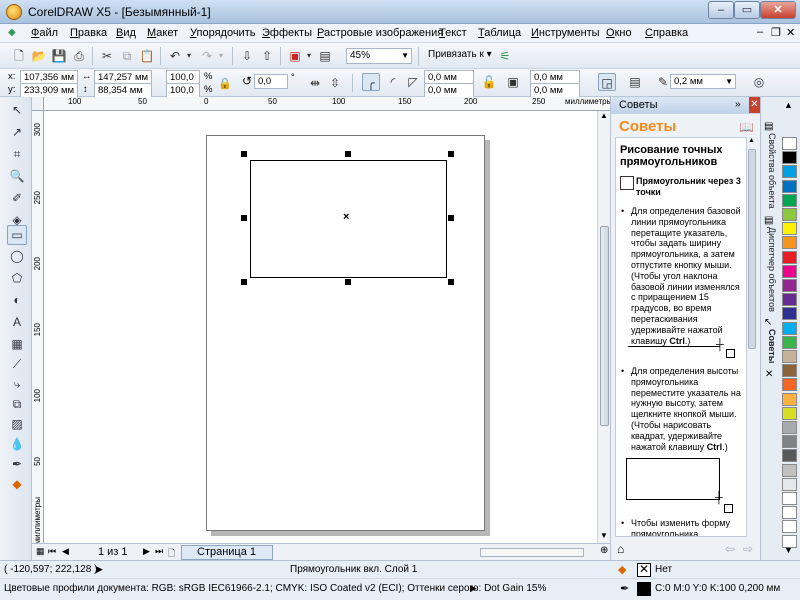  Describe the element at coordinates (413, 82) in the screenshot. I see `chamfered-corner-icon: ◸` at that location.